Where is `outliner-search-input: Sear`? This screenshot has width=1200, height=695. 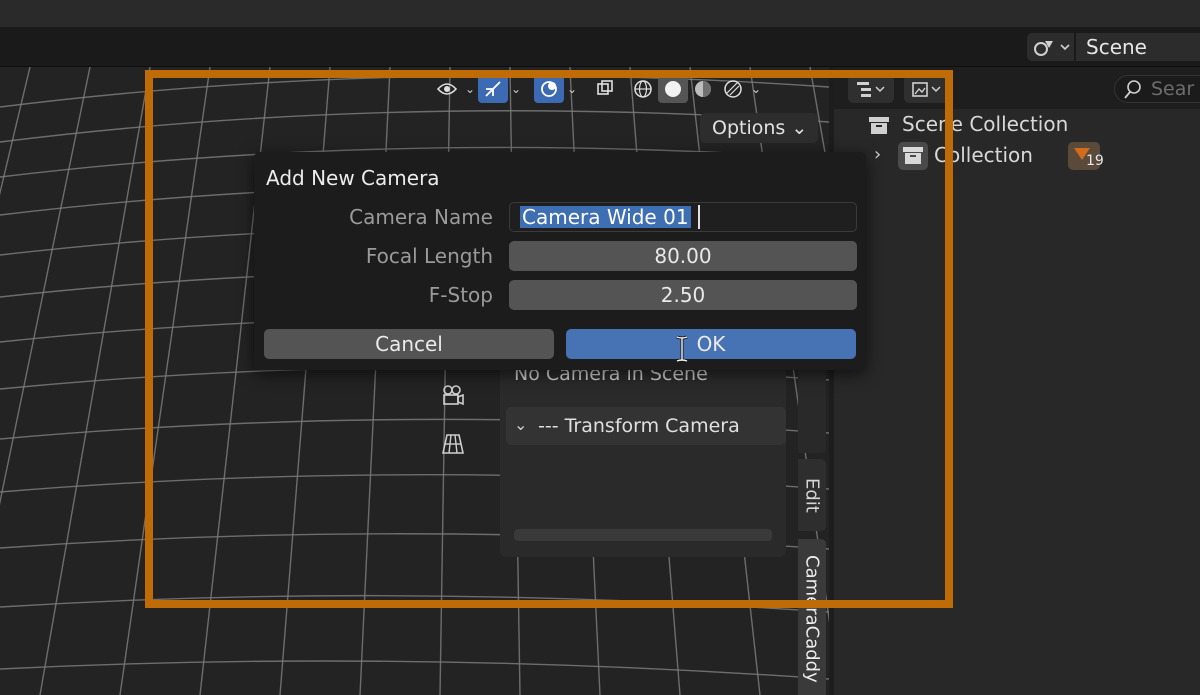 outliner-search-input: Sear is located at coordinates (1157, 89).